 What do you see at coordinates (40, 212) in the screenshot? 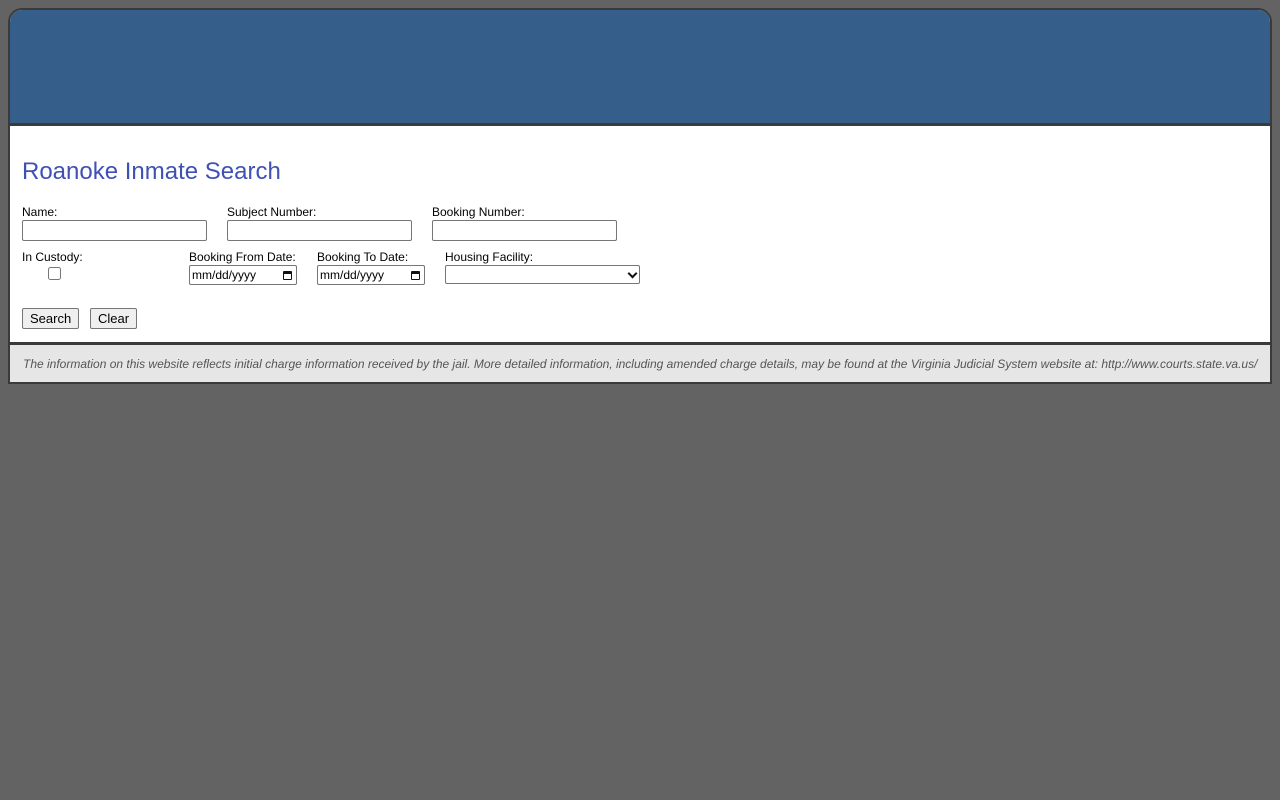
I see `name-label: Name:` at bounding box center [40, 212].